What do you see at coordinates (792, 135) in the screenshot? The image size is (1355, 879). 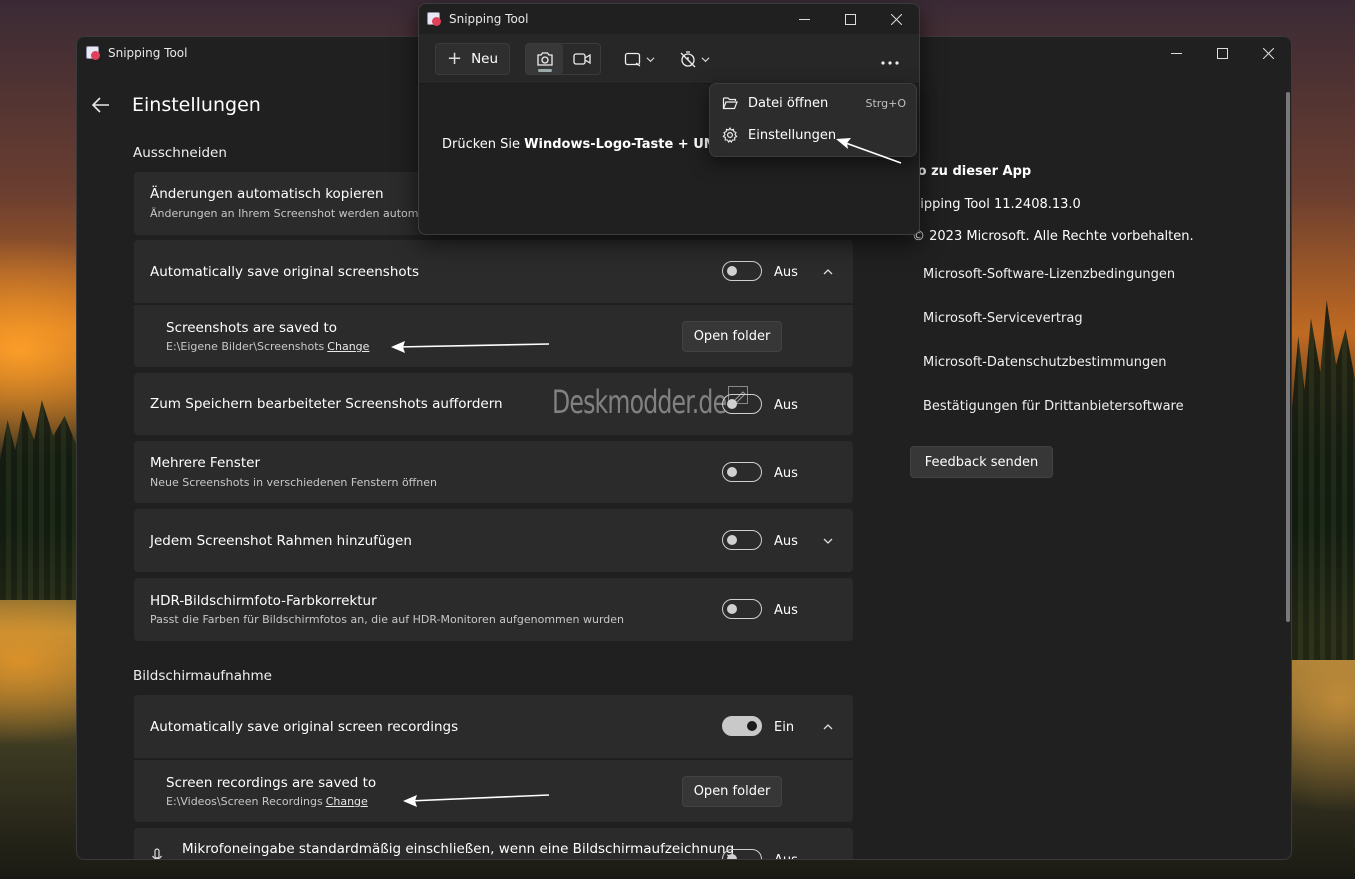 I see `menu-item-label: Einstellungen` at bounding box center [792, 135].